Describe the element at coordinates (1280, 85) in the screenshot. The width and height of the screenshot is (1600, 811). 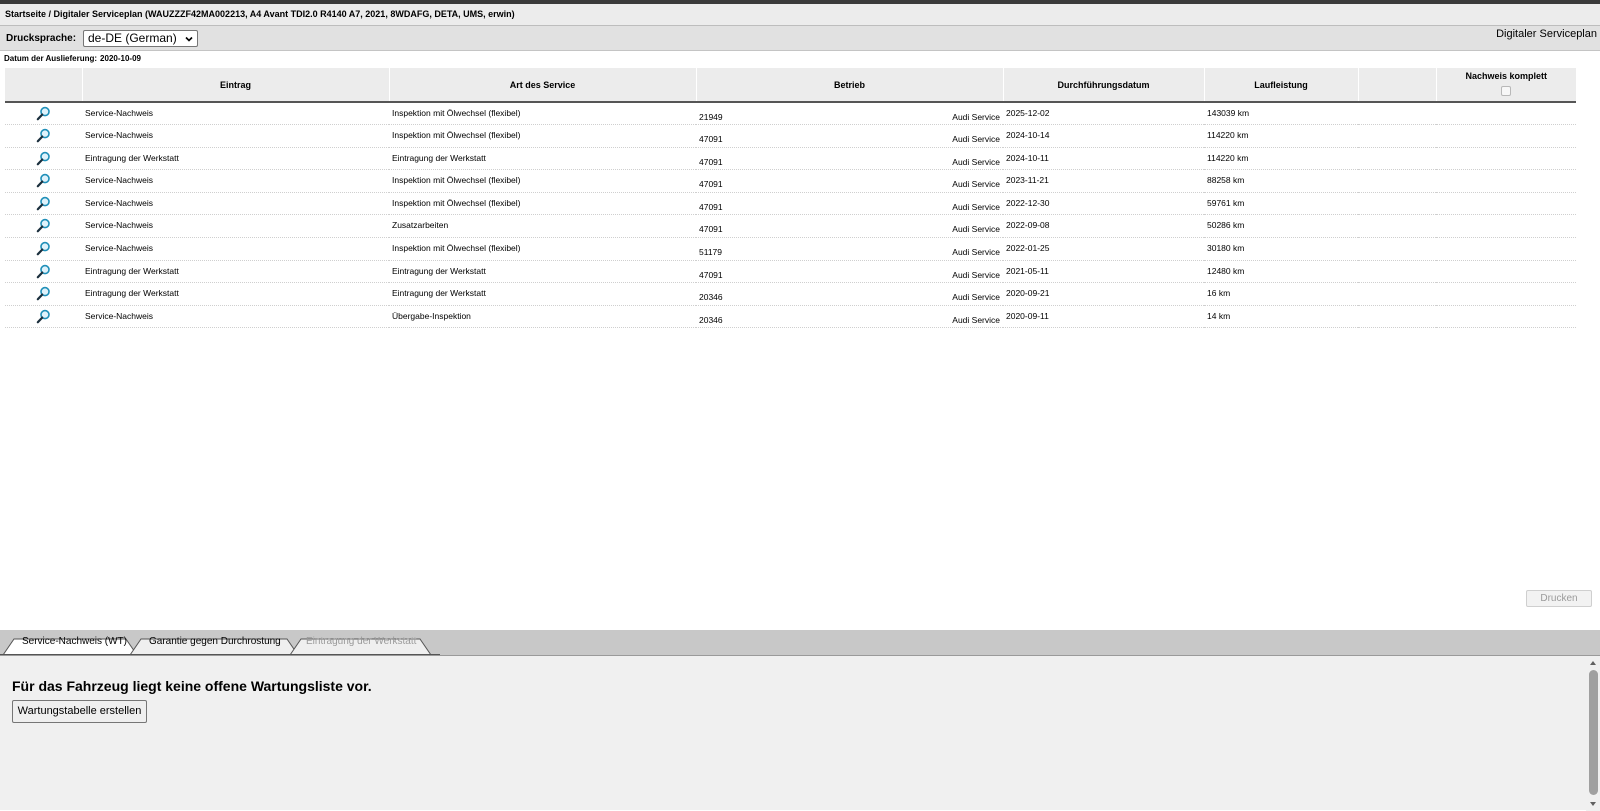
I see `header-mileage: Laufleistung` at that location.